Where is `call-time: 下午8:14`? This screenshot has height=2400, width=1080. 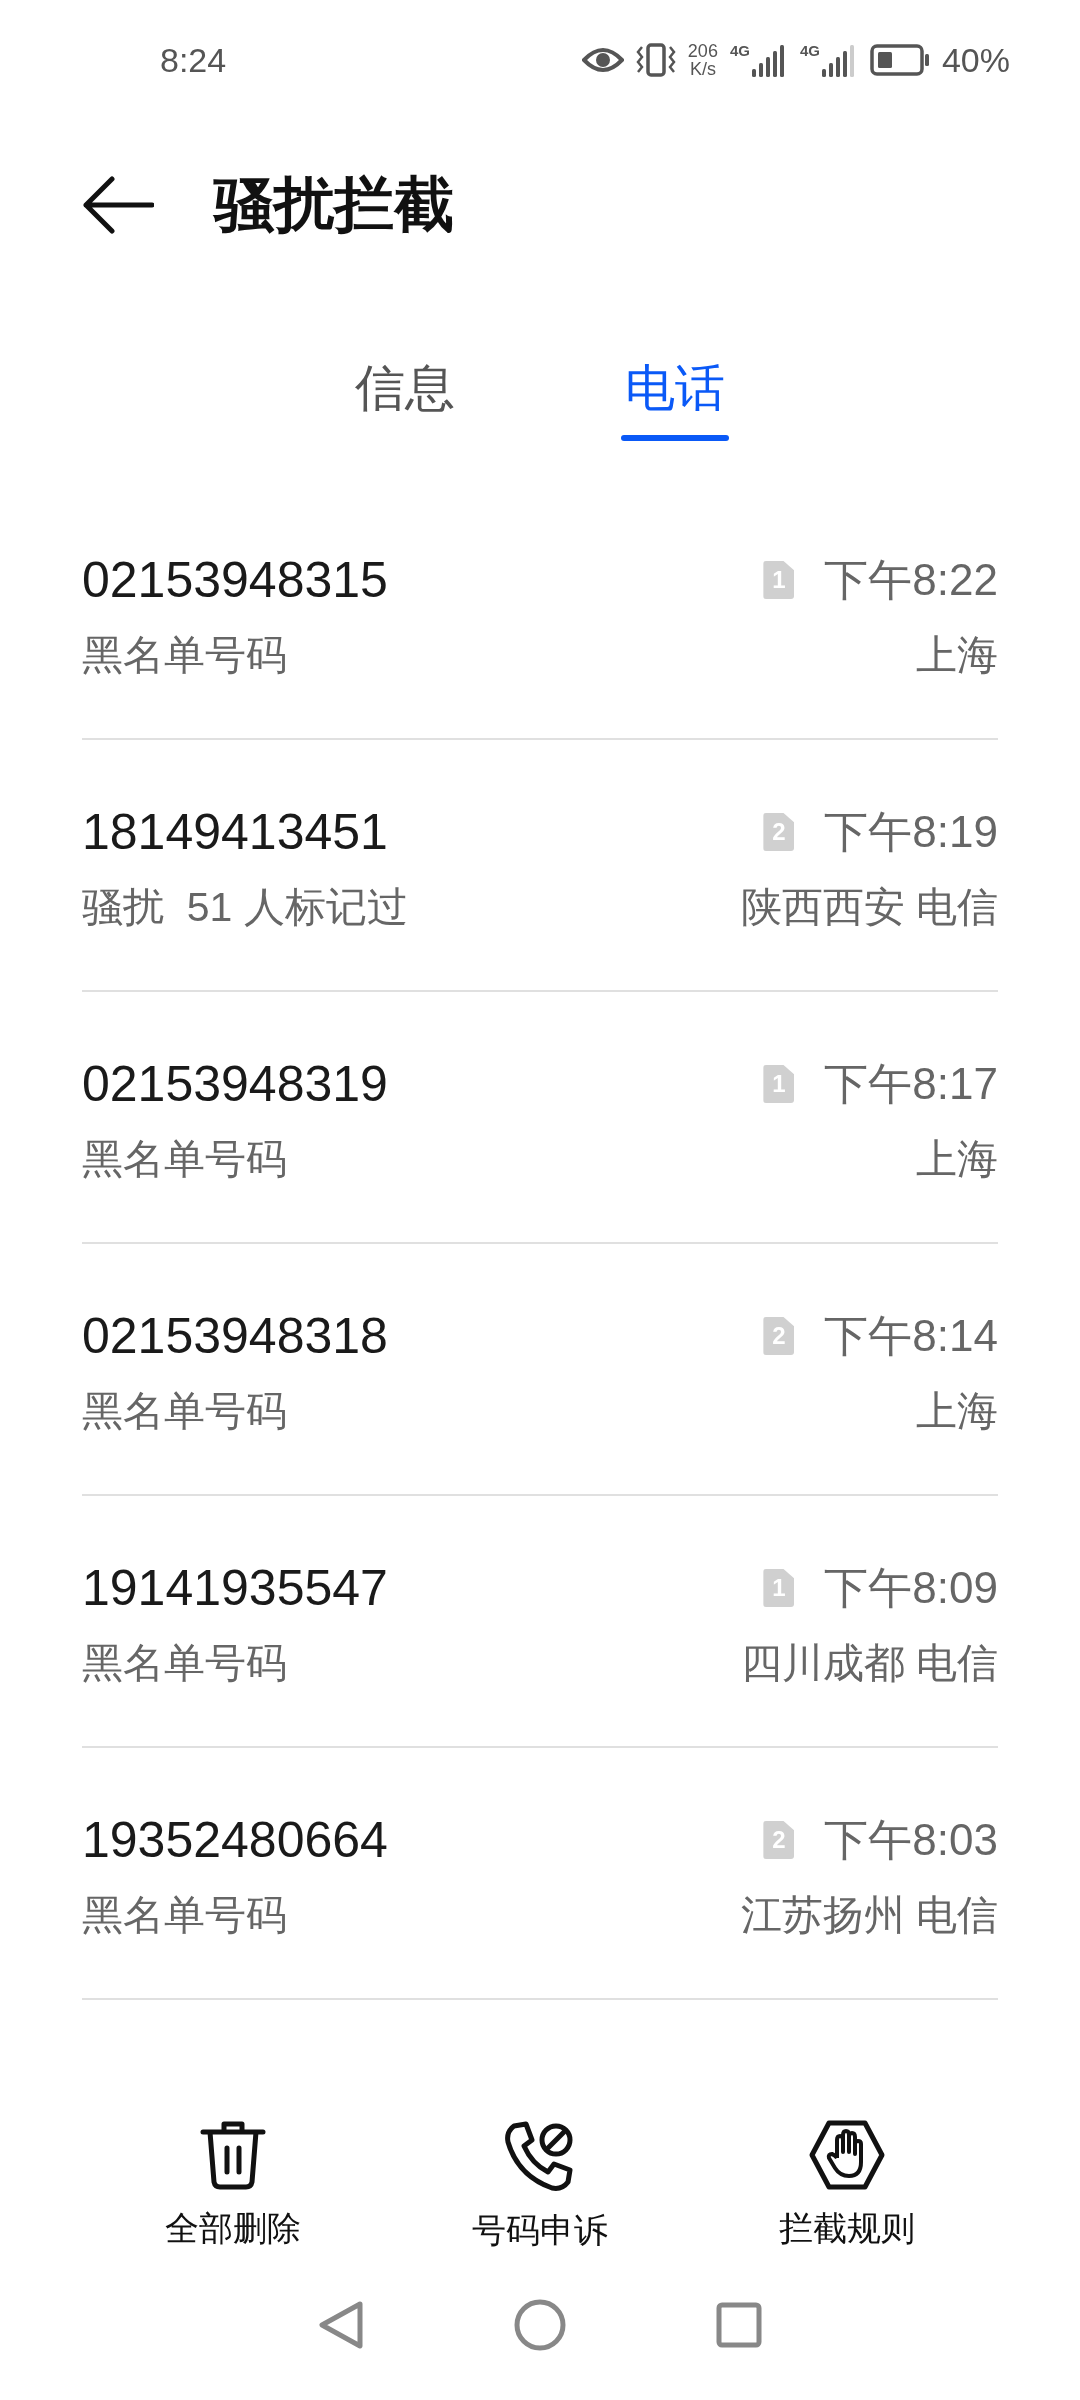 call-time: 下午8:14 is located at coordinates (911, 1336).